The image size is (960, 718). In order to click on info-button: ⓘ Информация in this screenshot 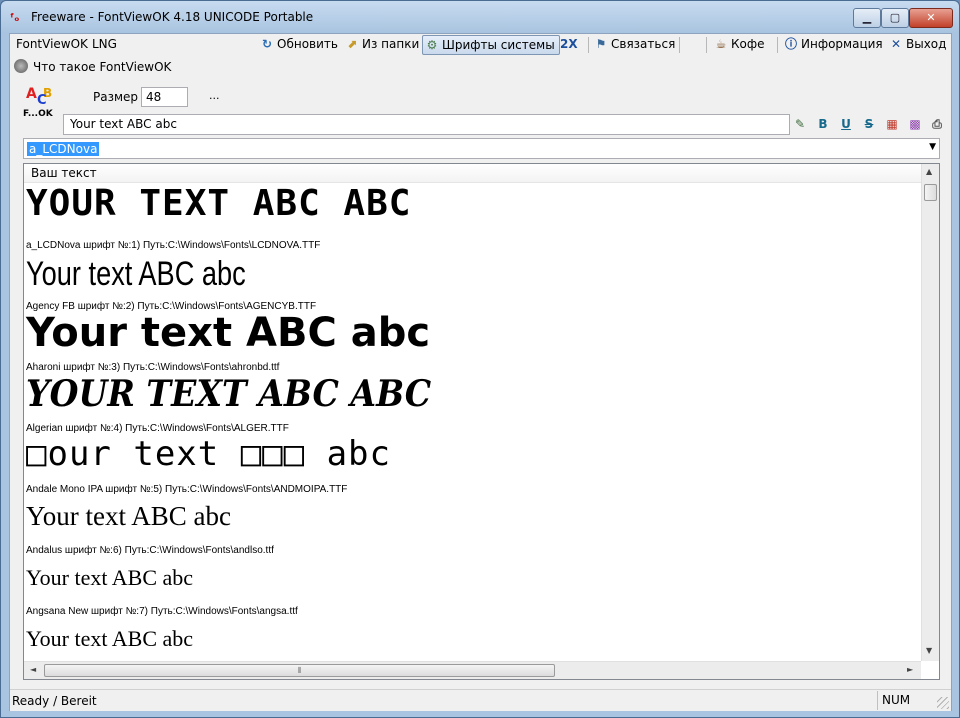, I will do `click(834, 45)`.